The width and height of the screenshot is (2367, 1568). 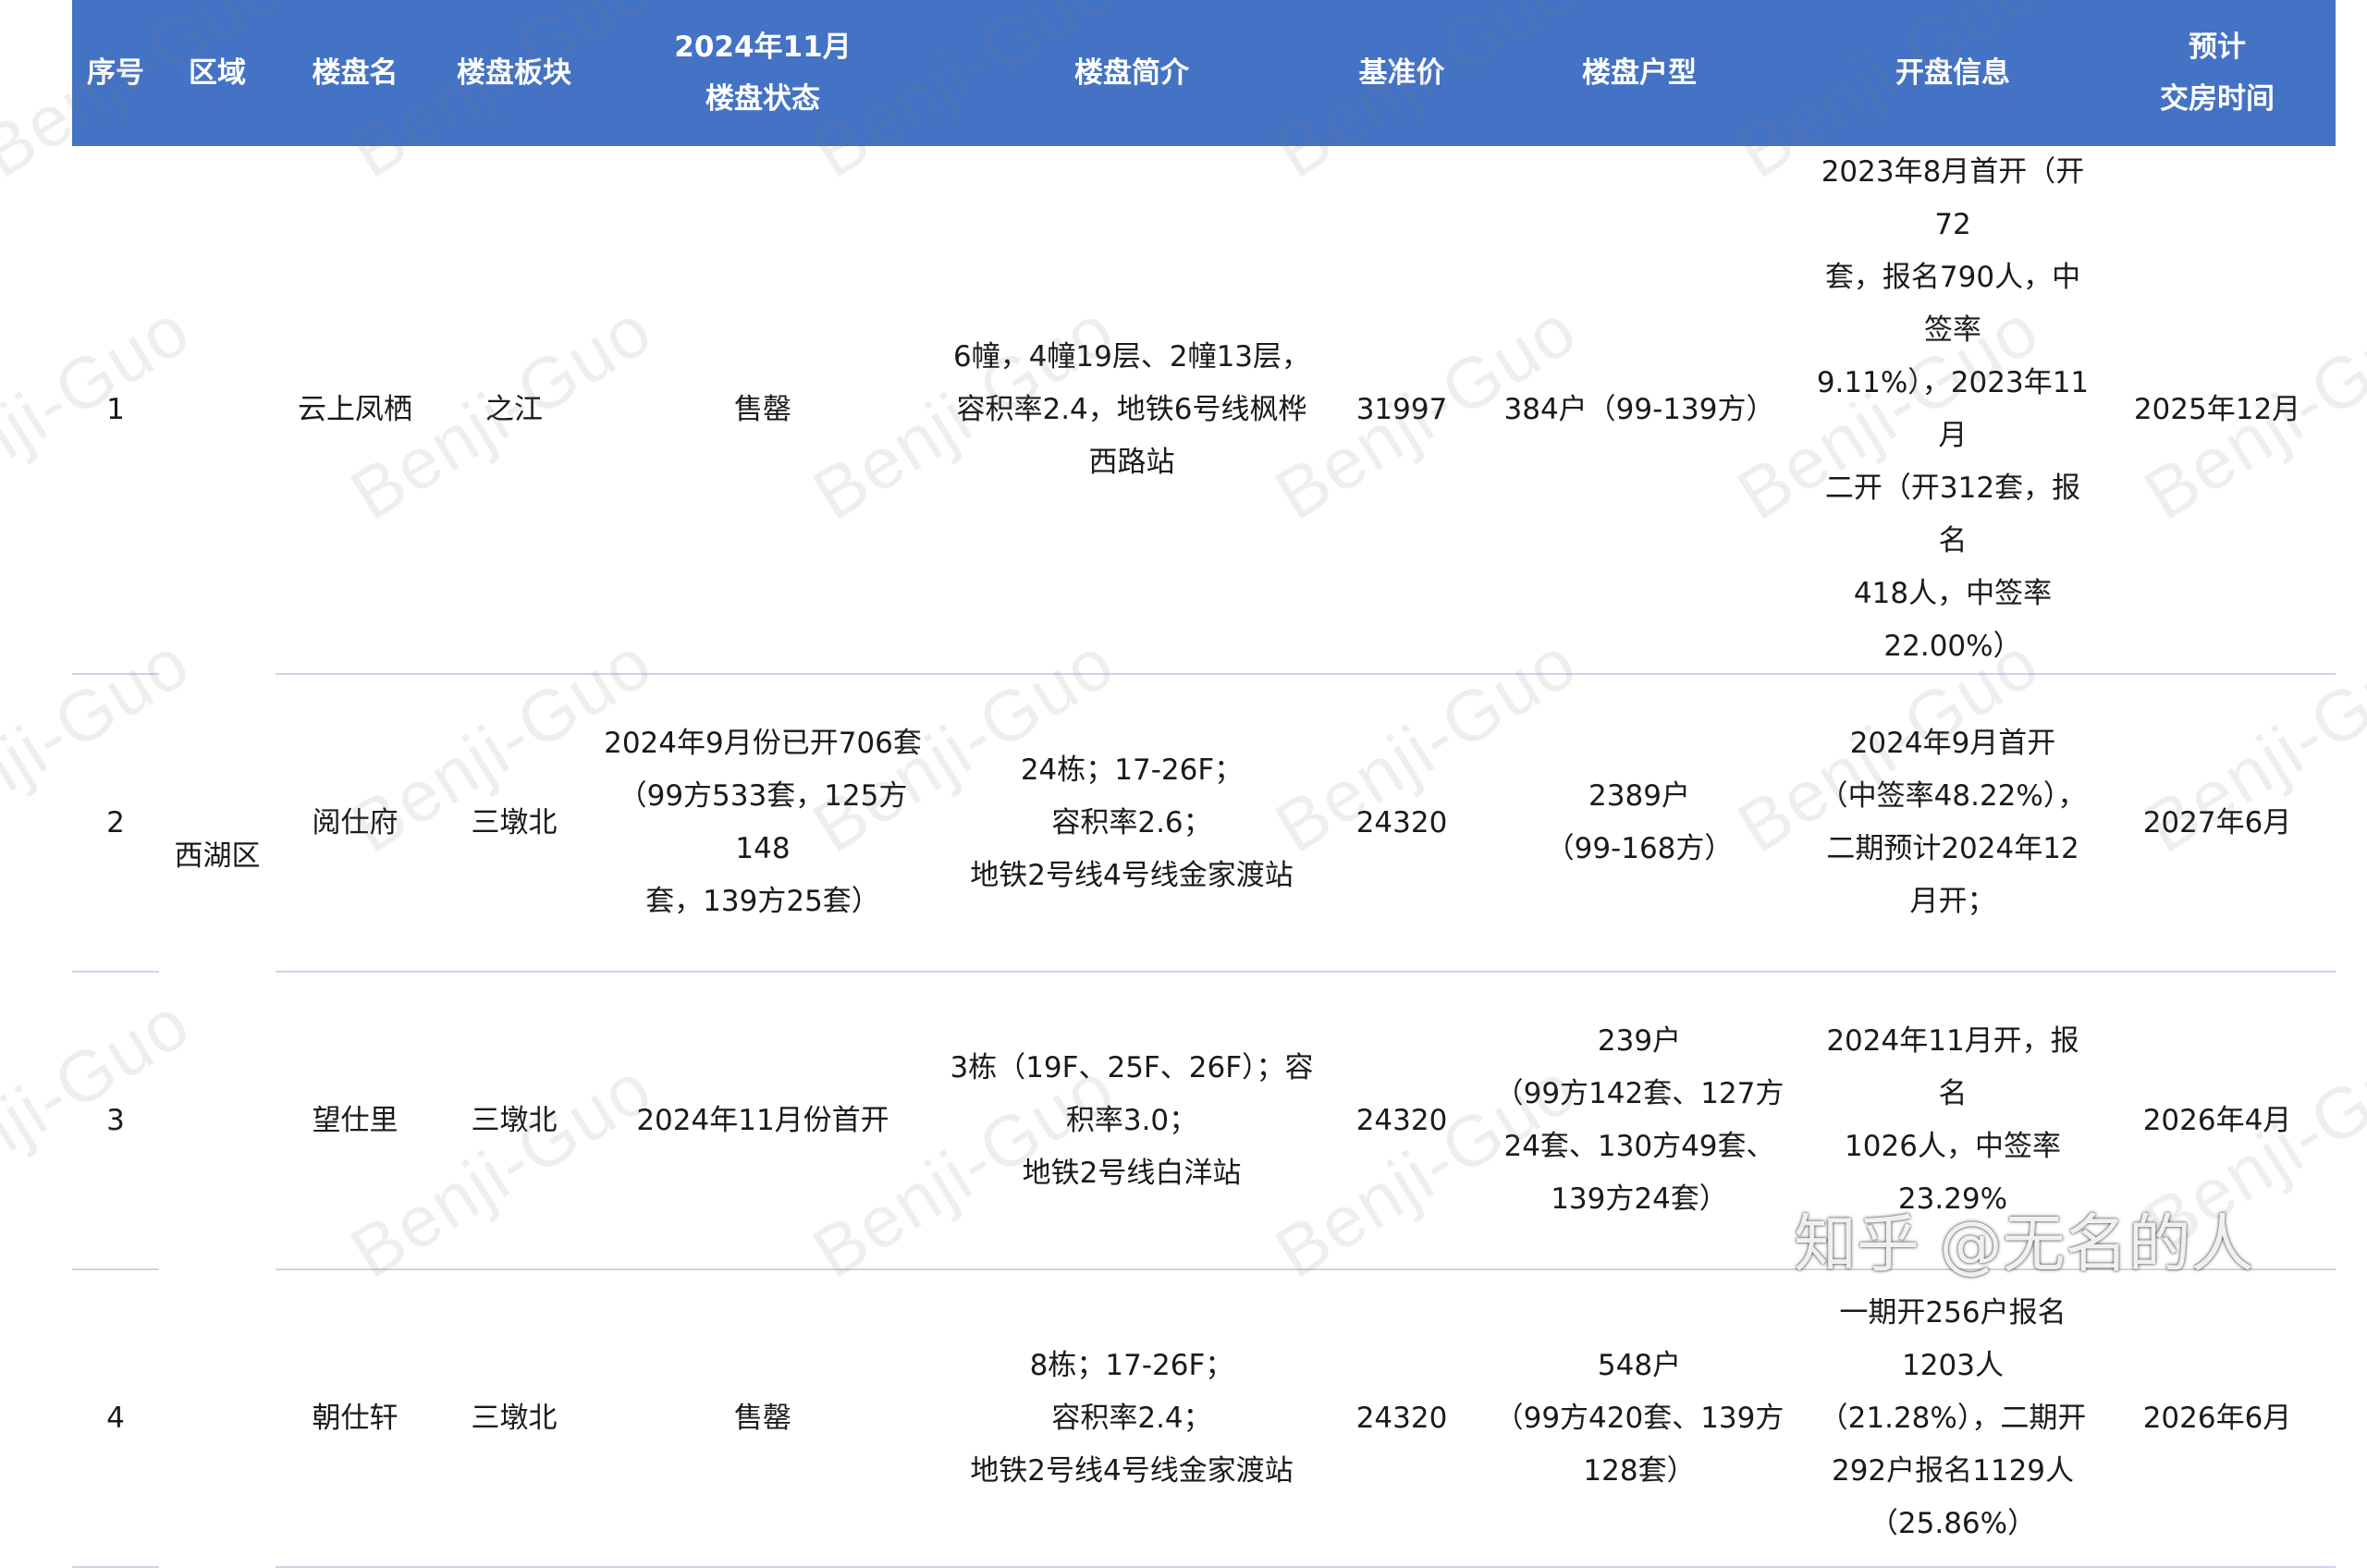 I want to click on col-header-units: 楼盘户型, so click(x=1639, y=73).